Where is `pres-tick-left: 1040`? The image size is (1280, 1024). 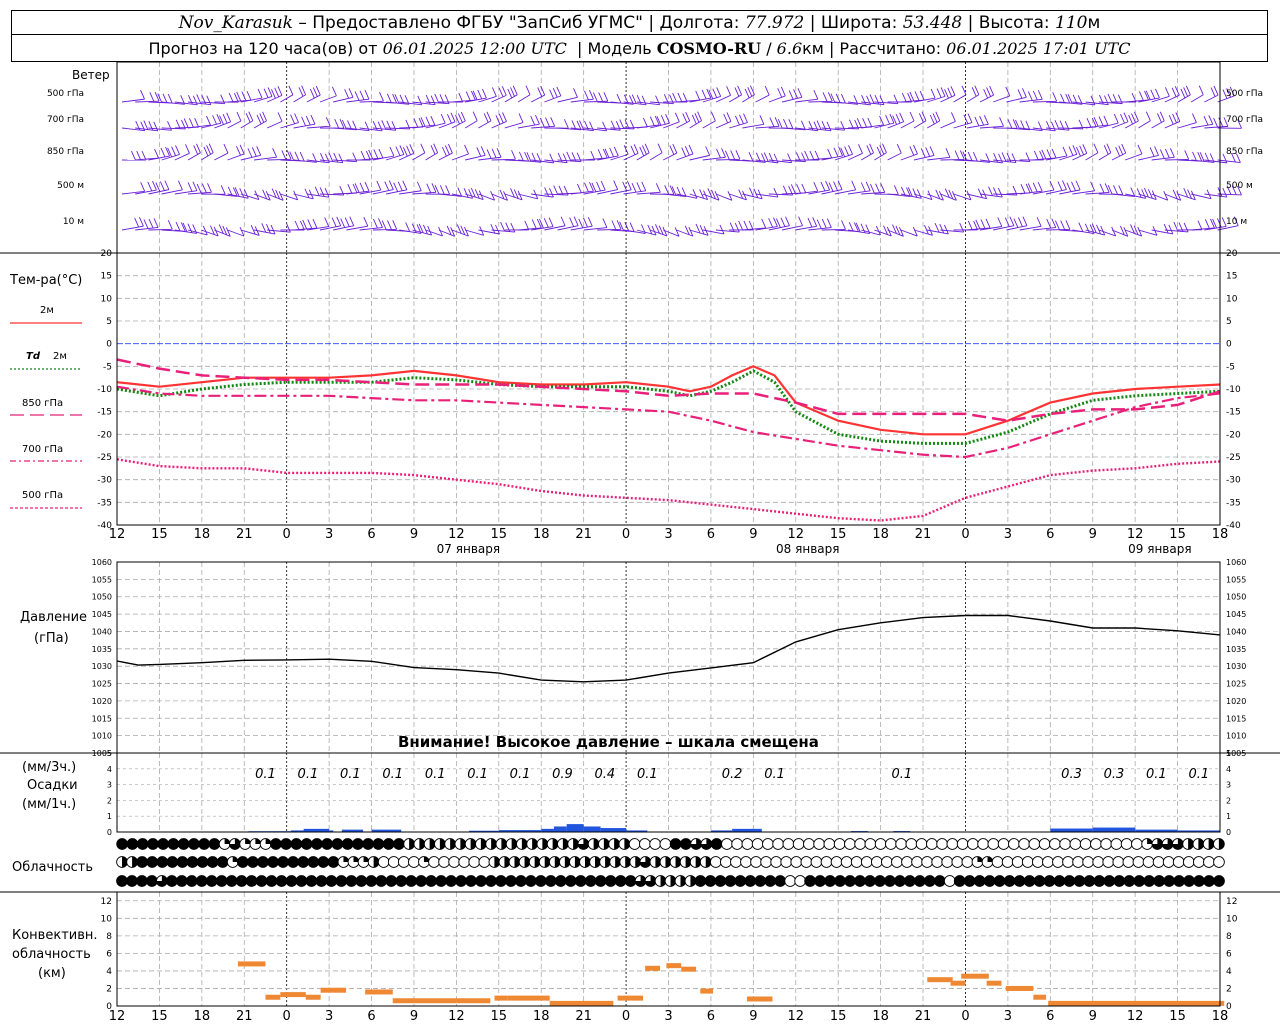
pres-tick-left: 1040 is located at coordinates (102, 631).